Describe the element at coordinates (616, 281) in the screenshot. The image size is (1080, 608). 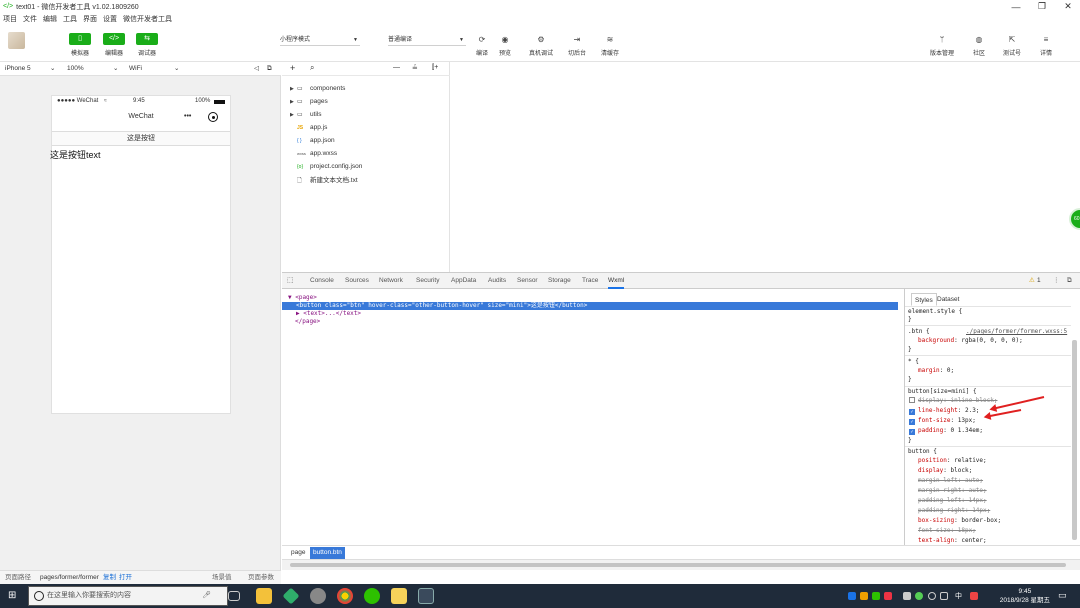
I see `tab-wxml: Wxml` at that location.